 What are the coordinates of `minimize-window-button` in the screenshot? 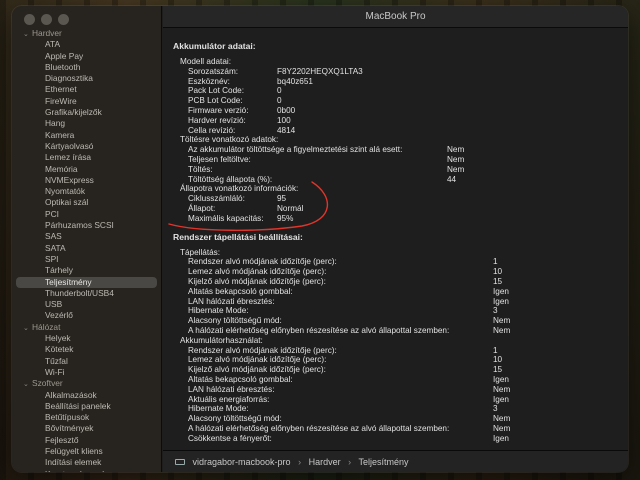 It's located at (46, 19).